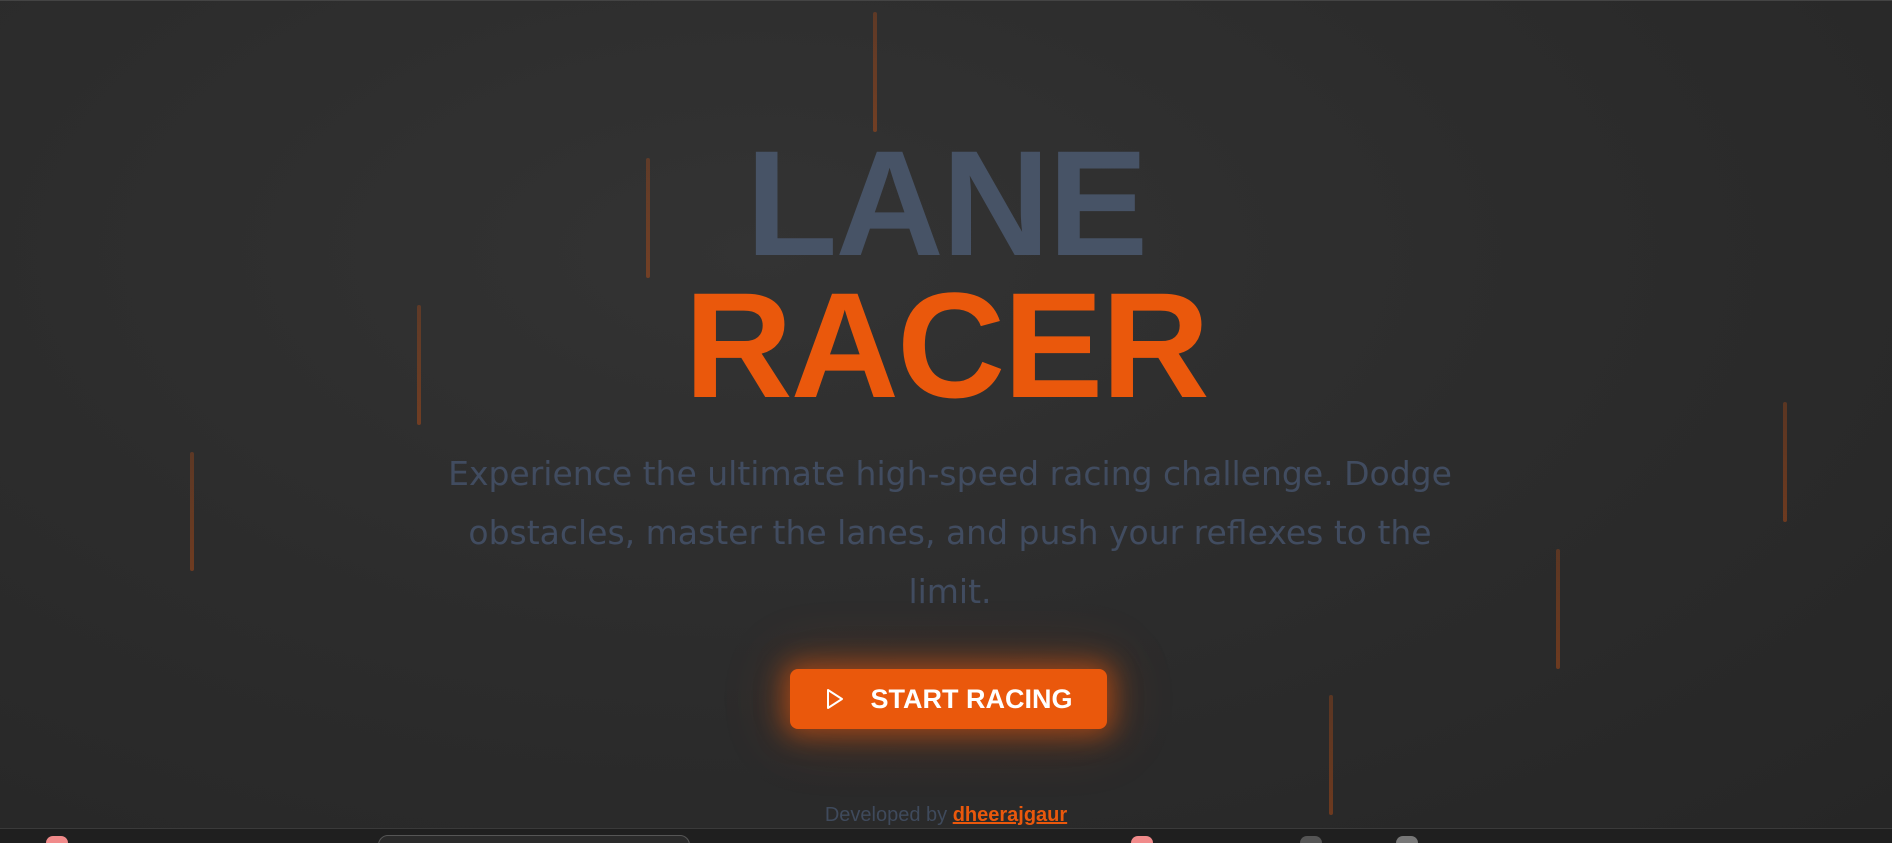  What do you see at coordinates (886, 815) in the screenshot?
I see `footer-prefix: Developed by` at bounding box center [886, 815].